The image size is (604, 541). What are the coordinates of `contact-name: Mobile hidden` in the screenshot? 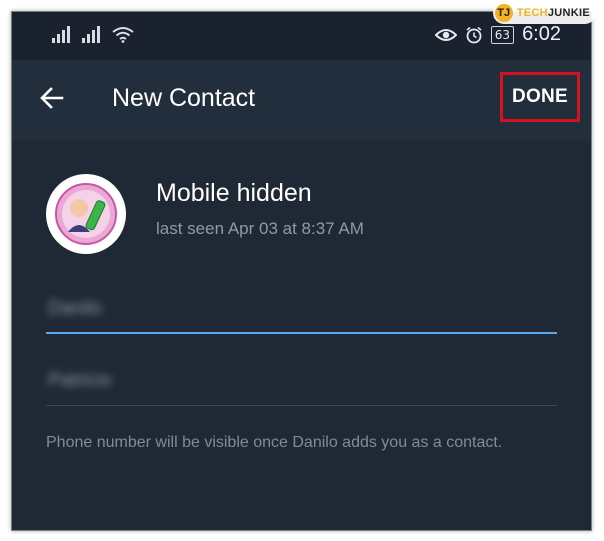 It's located at (234, 193).